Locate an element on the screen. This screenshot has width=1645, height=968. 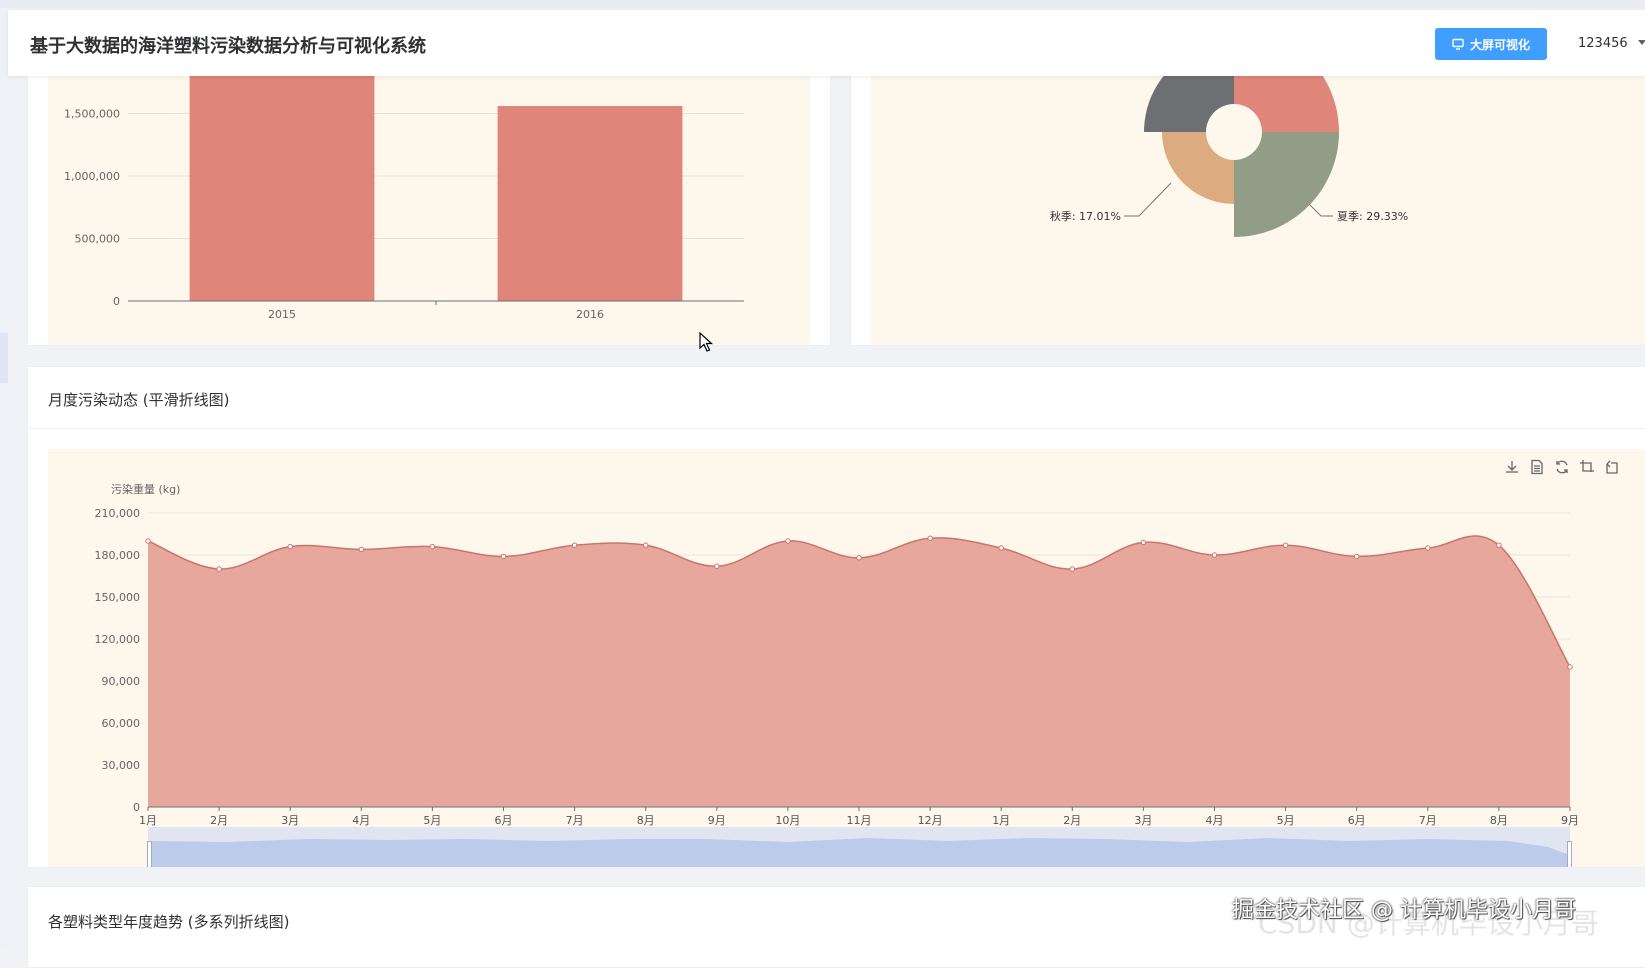
datazoom-preview is located at coordinates (859, 852).